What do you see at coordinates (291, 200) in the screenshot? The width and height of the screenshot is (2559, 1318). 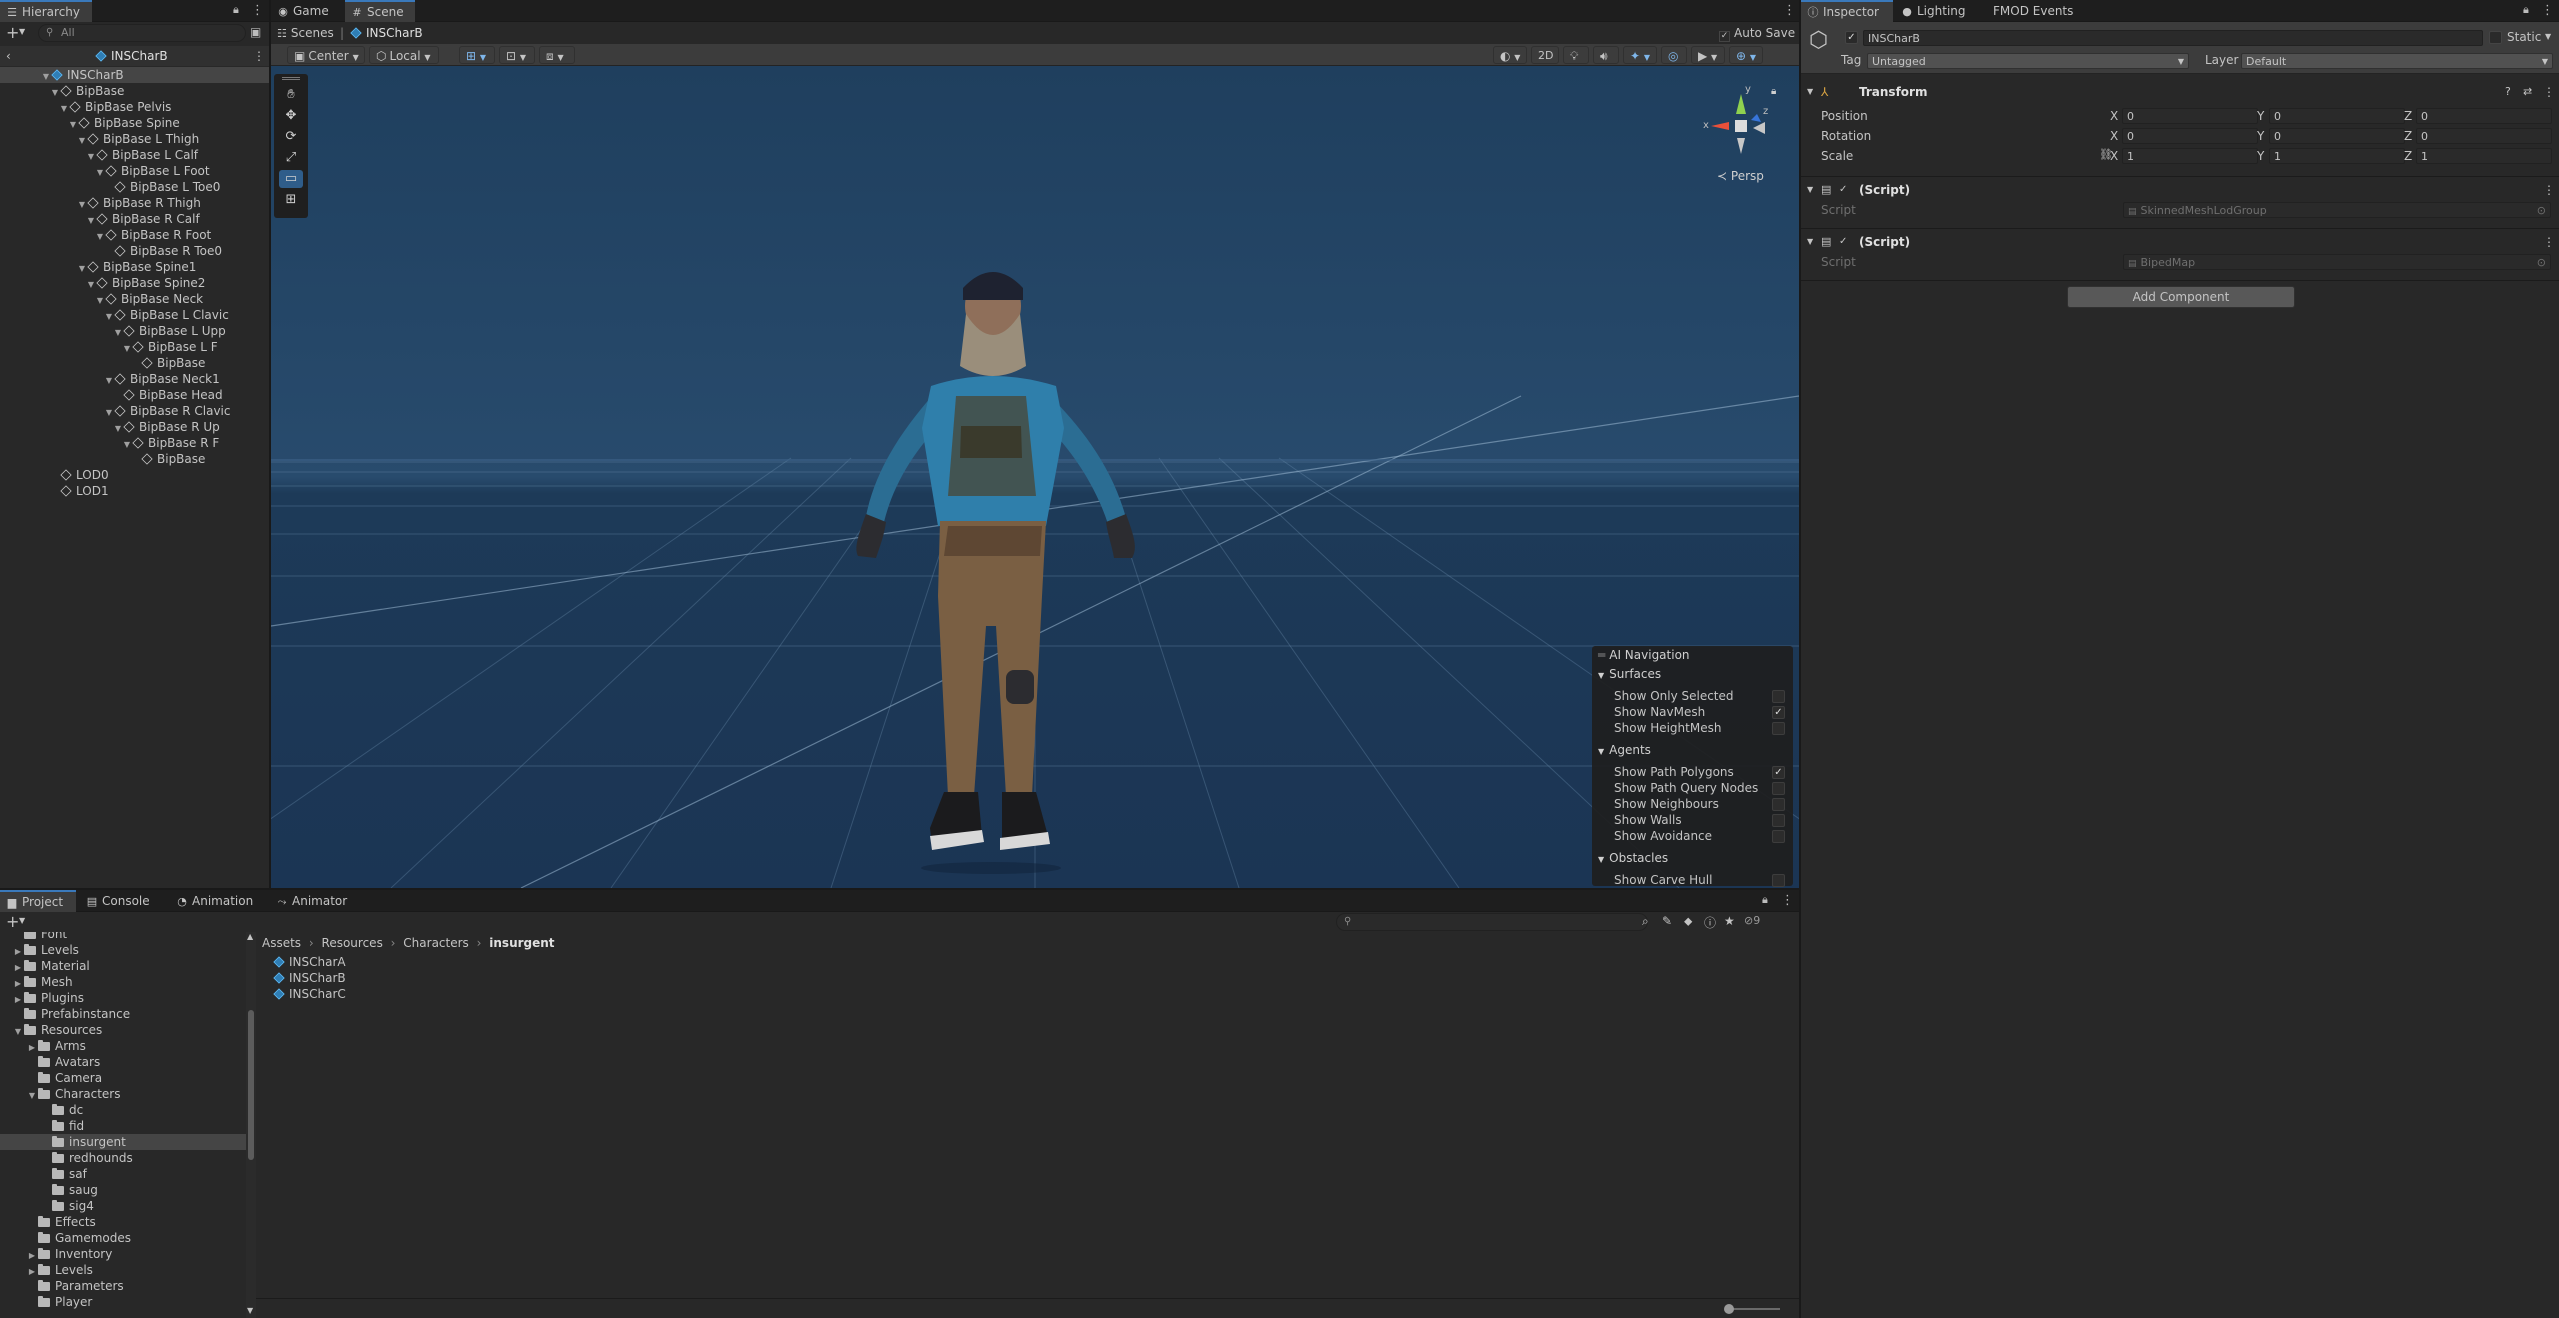 I see `transform-tool-icon: ⊞` at bounding box center [291, 200].